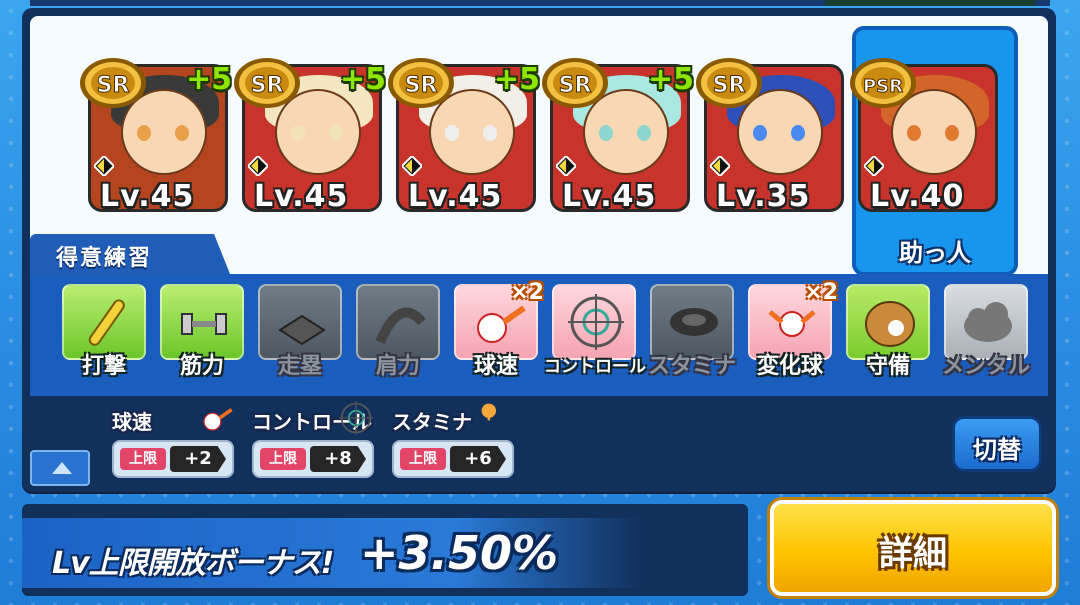 This screenshot has width=1080, height=605. Describe the element at coordinates (356, 418) in the screenshot. I see `target-icon` at that location.